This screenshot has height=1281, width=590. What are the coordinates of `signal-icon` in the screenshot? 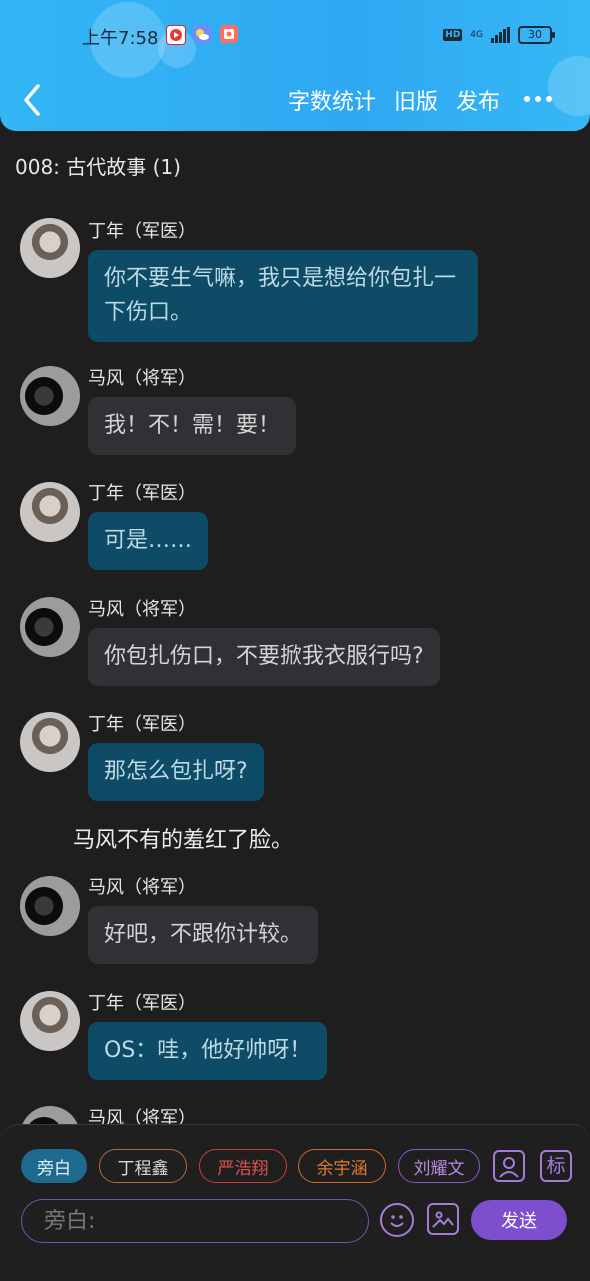 It's located at (500, 35).